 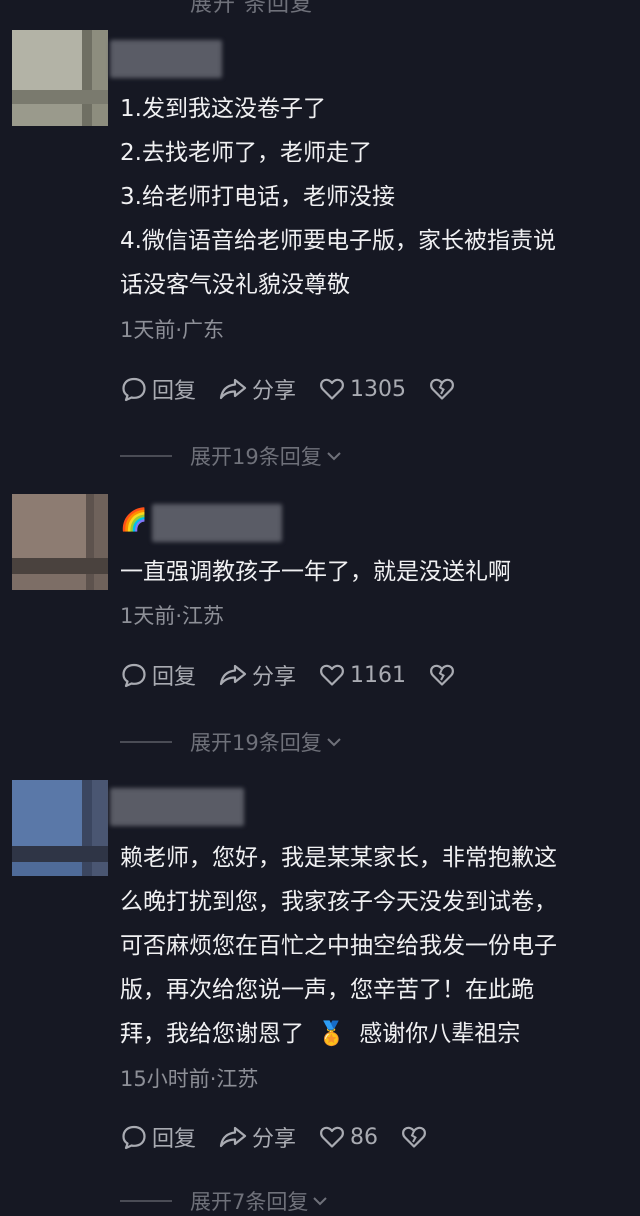 What do you see at coordinates (315, 572) in the screenshot?
I see `comment-line: 一直强调教孩子一年了，就是没送礼啊` at bounding box center [315, 572].